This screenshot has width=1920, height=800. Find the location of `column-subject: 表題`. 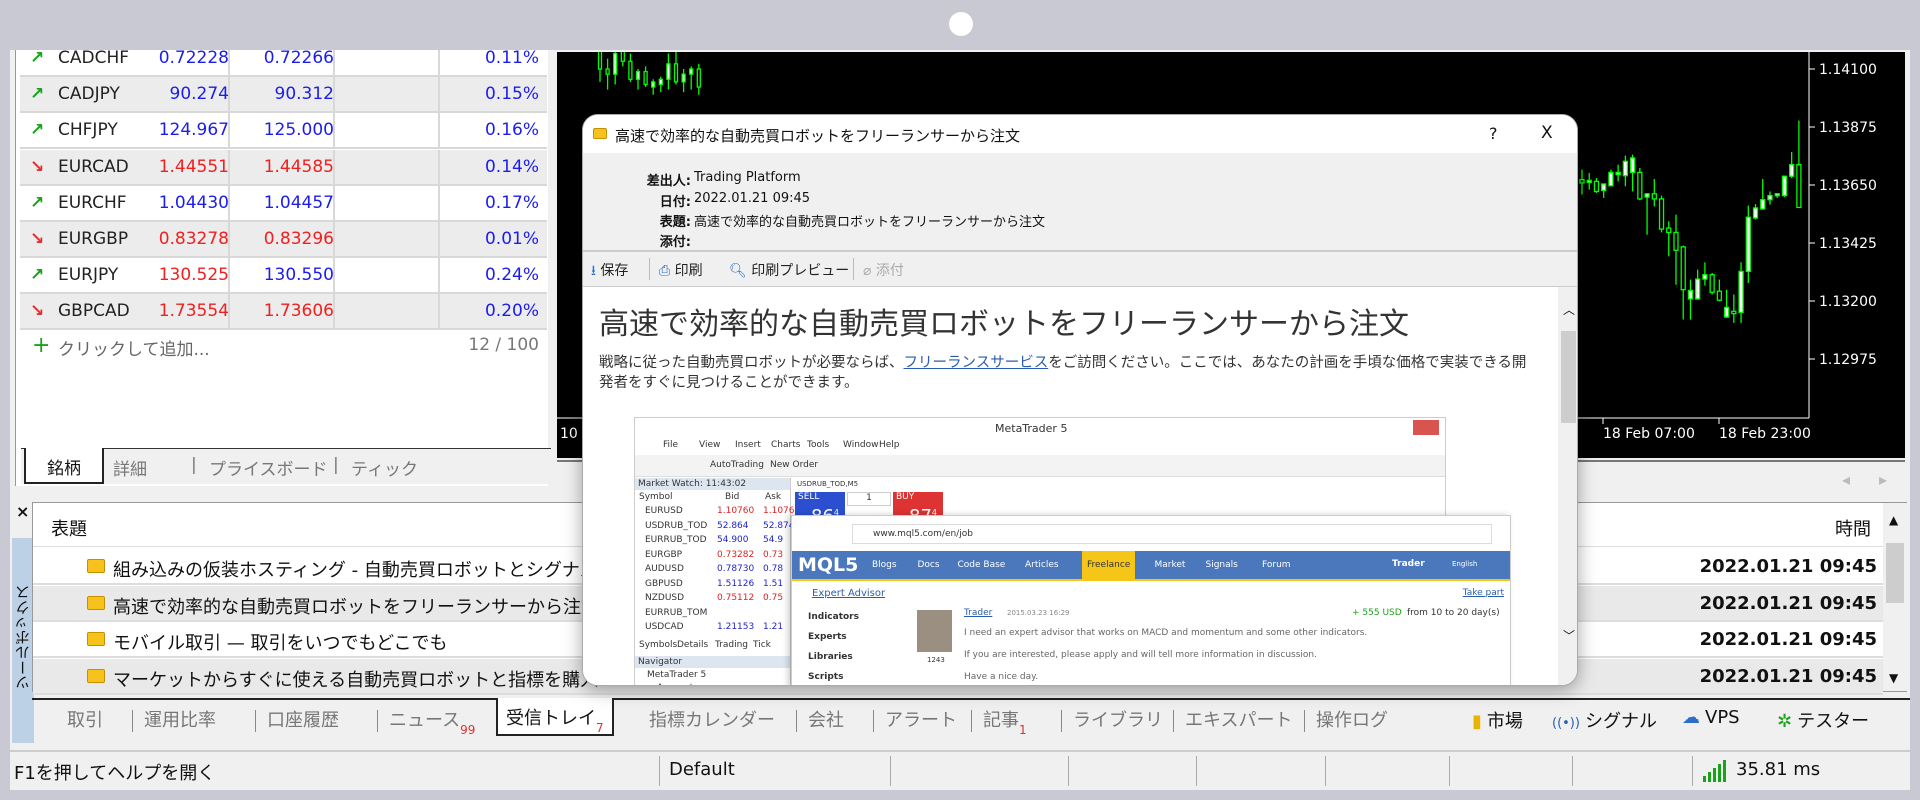

column-subject: 表題 is located at coordinates (69, 528).